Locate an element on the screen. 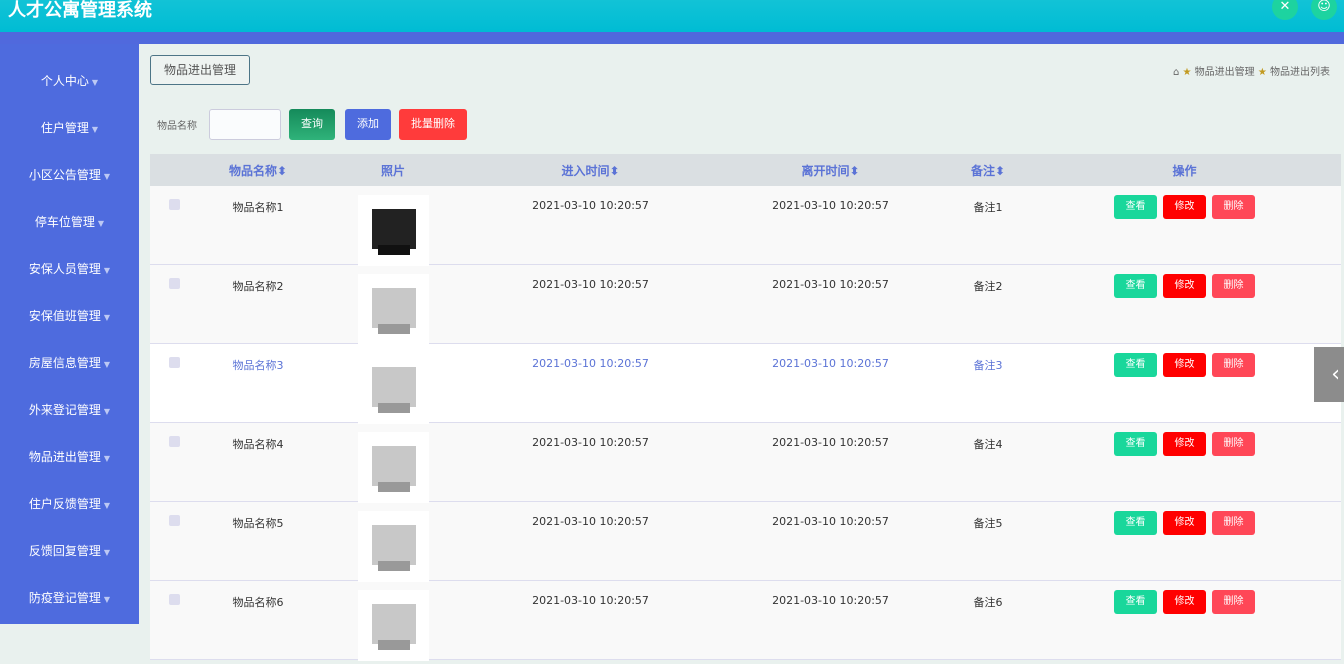 Image resolution: width=1344 pixels, height=664 pixels. user-icon: ☺ is located at coordinates (1324, 10).